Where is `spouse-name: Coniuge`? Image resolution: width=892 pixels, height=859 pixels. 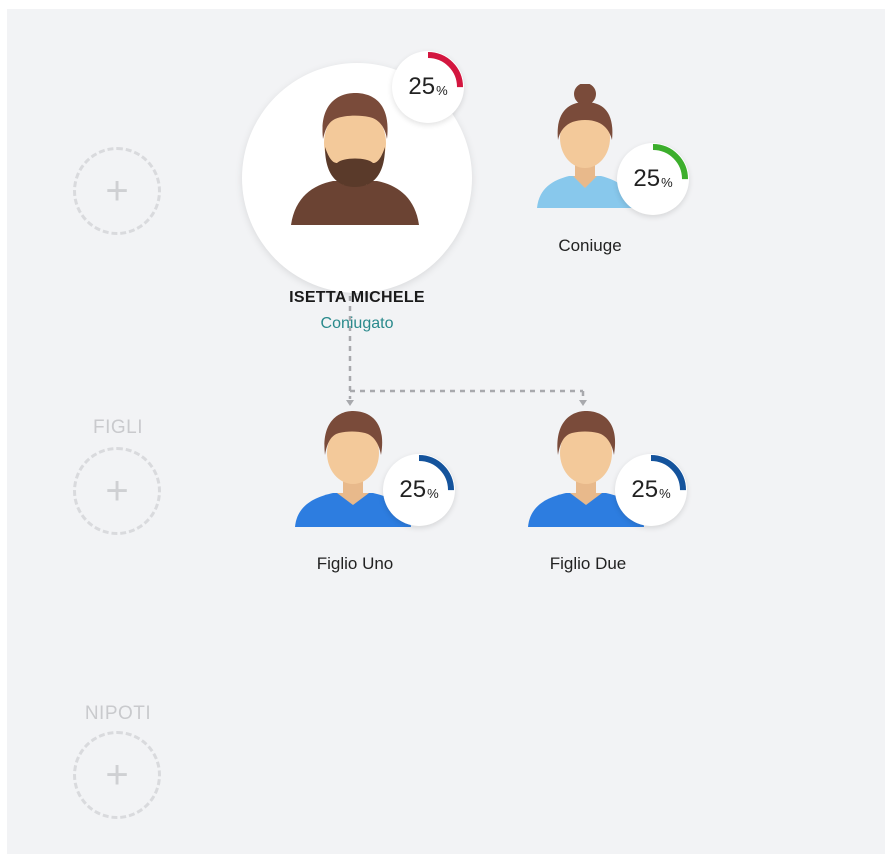
spouse-name: Coniuge is located at coordinates (590, 245).